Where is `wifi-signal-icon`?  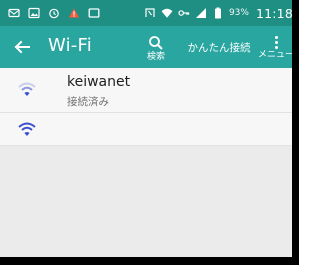 wifi-signal-icon is located at coordinates (167, 13).